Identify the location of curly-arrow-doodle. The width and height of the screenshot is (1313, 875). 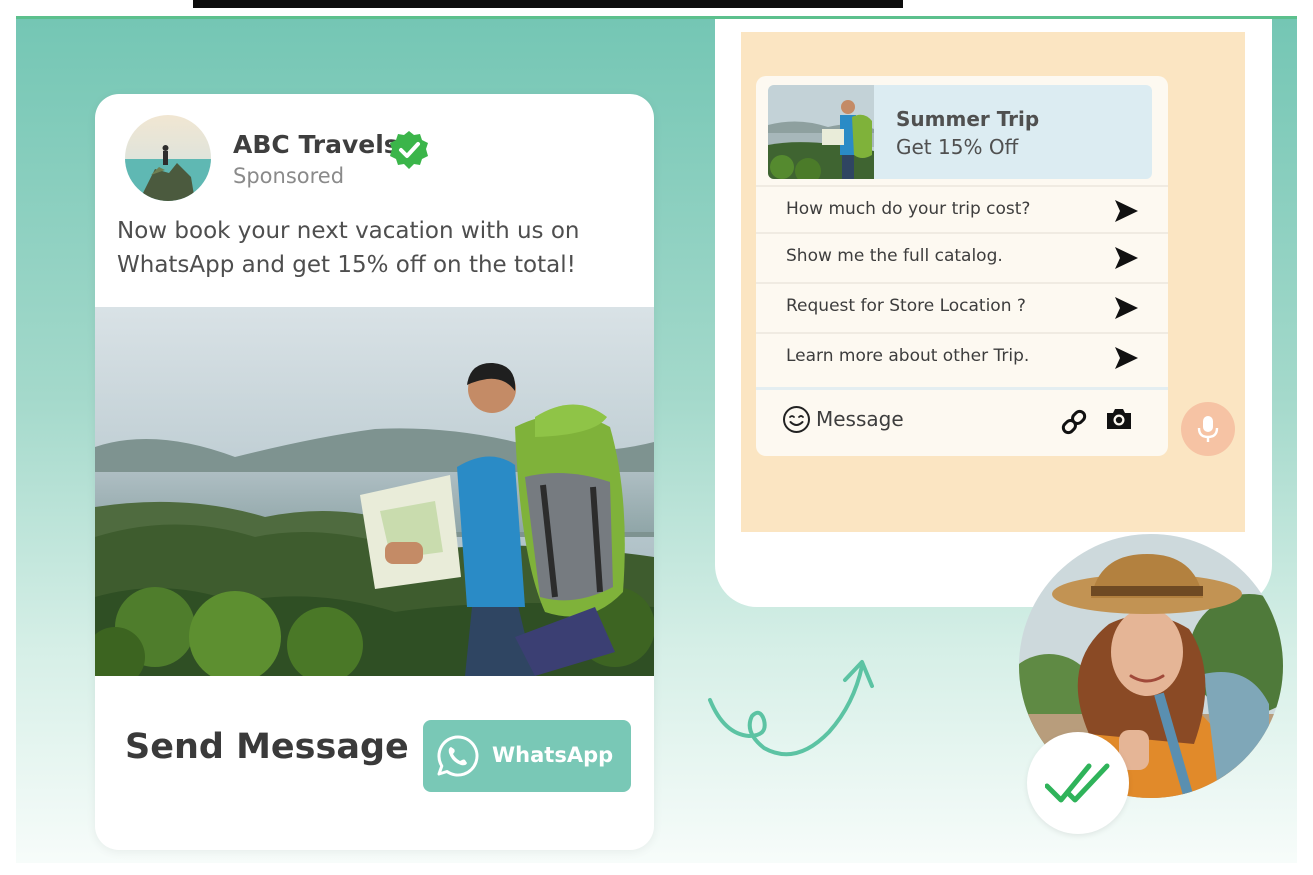
(791, 708).